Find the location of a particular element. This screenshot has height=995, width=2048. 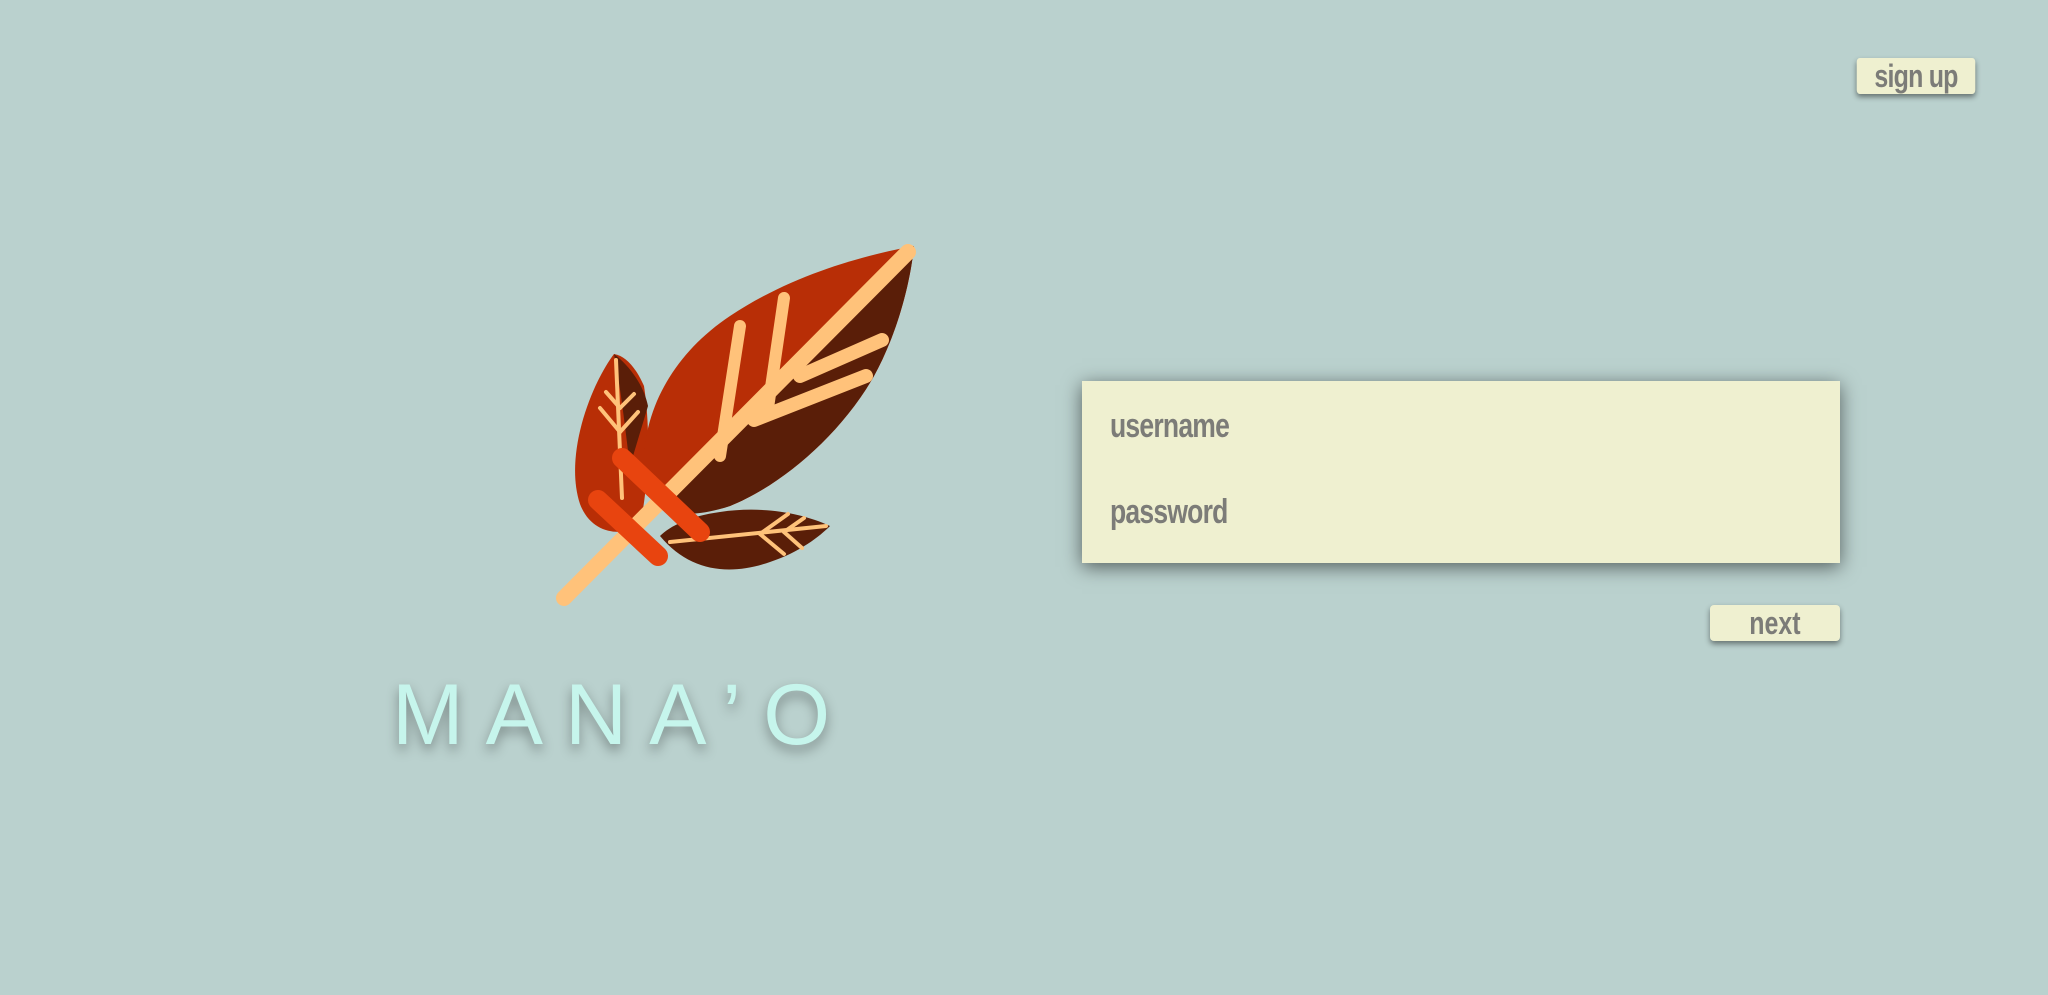

sign-up-label: sign up is located at coordinates (1916, 75).